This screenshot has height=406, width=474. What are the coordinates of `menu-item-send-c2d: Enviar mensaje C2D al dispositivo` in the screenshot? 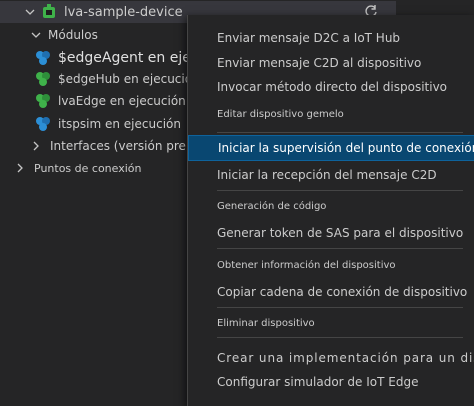 It's located at (331, 63).